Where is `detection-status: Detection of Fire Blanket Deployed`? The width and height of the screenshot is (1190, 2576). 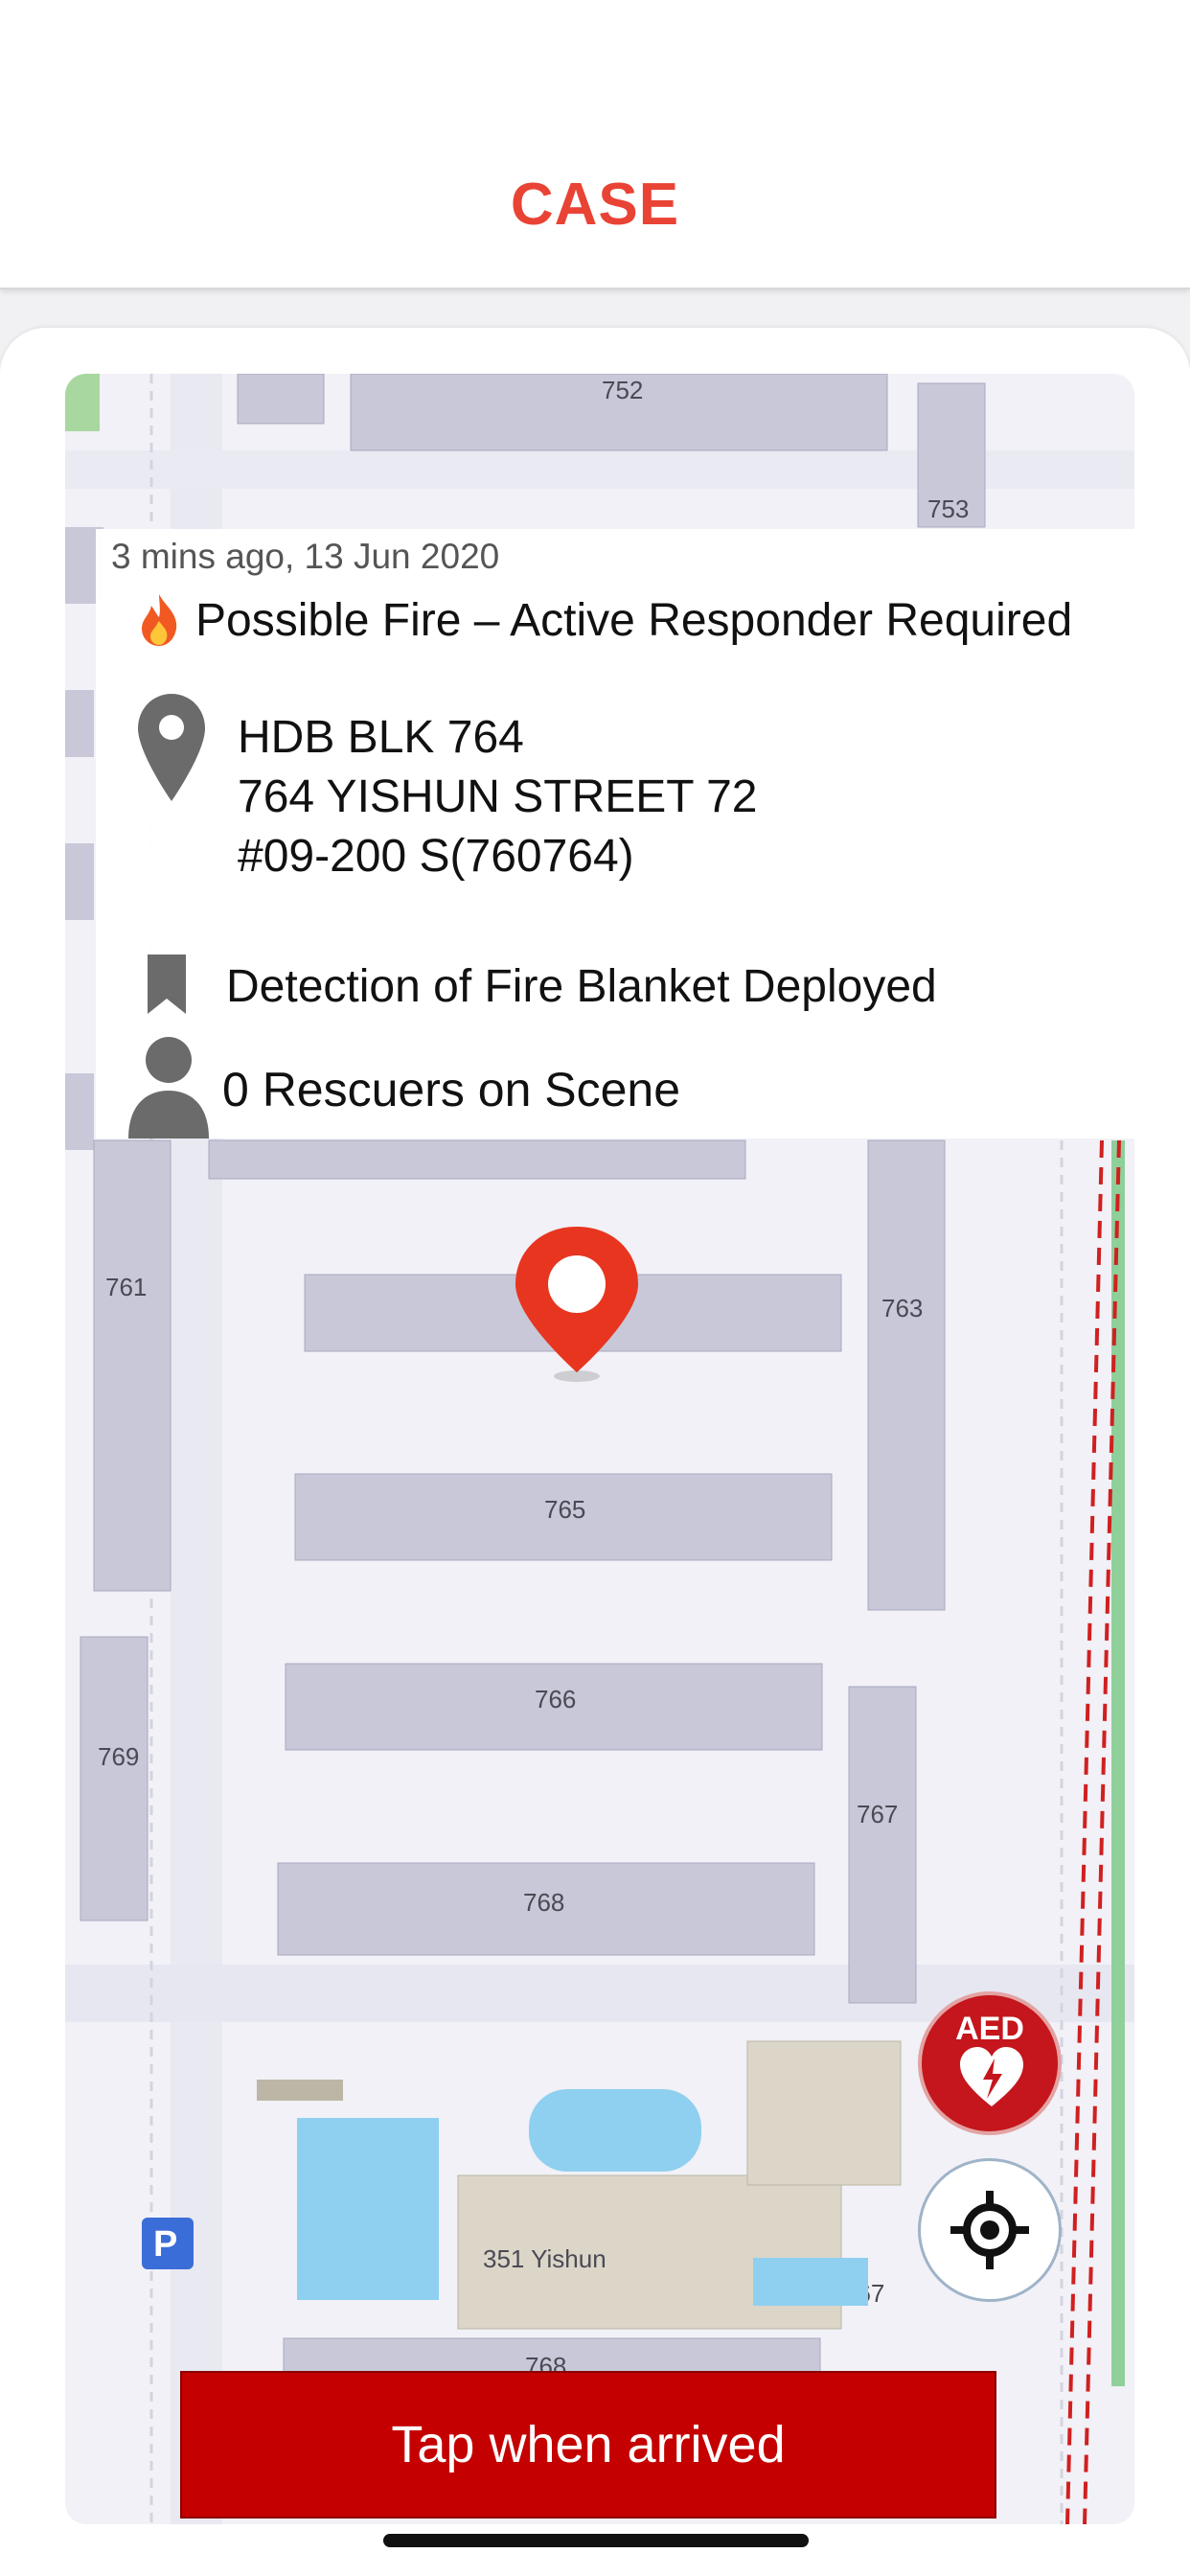
detection-status: Detection of Fire Blanket Deployed is located at coordinates (581, 986).